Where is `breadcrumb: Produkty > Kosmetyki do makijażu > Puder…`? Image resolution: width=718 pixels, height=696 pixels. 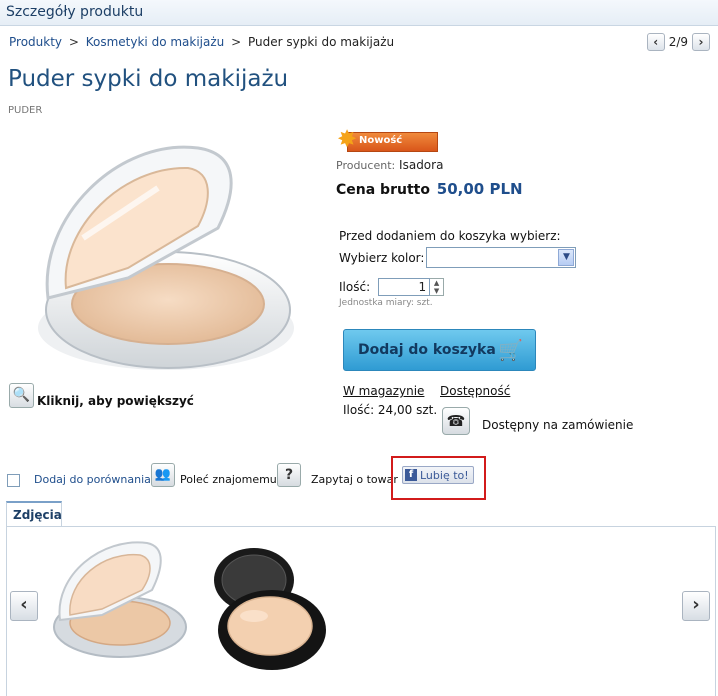
breadcrumb: Produkty > Kosmetyki do makijażu > Puder… is located at coordinates (201, 42).